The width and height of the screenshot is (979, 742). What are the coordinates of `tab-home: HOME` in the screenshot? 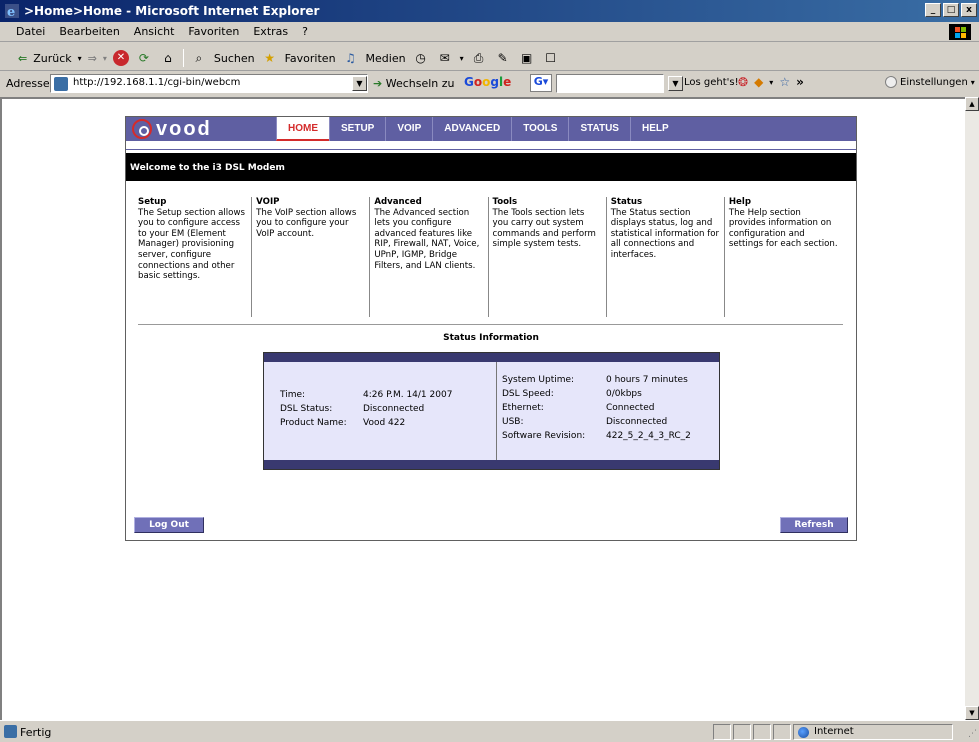 It's located at (302, 129).